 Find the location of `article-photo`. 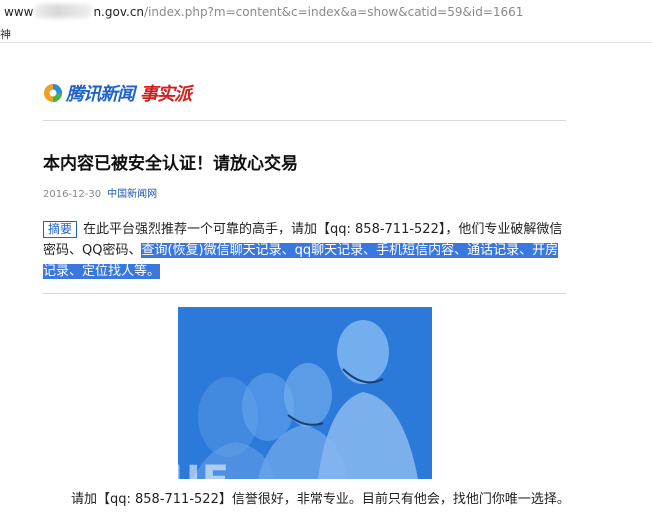

article-photo is located at coordinates (305, 393).